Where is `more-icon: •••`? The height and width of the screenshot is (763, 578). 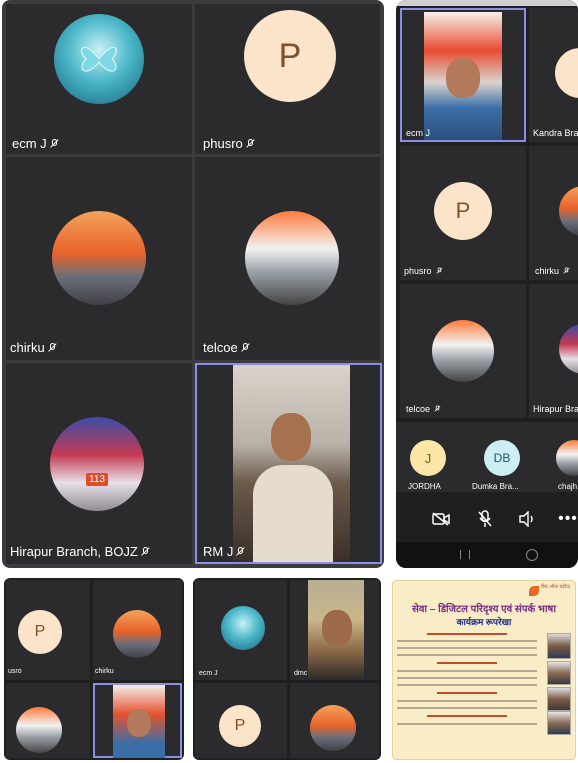
more-icon: ••• is located at coordinates (568, 519).